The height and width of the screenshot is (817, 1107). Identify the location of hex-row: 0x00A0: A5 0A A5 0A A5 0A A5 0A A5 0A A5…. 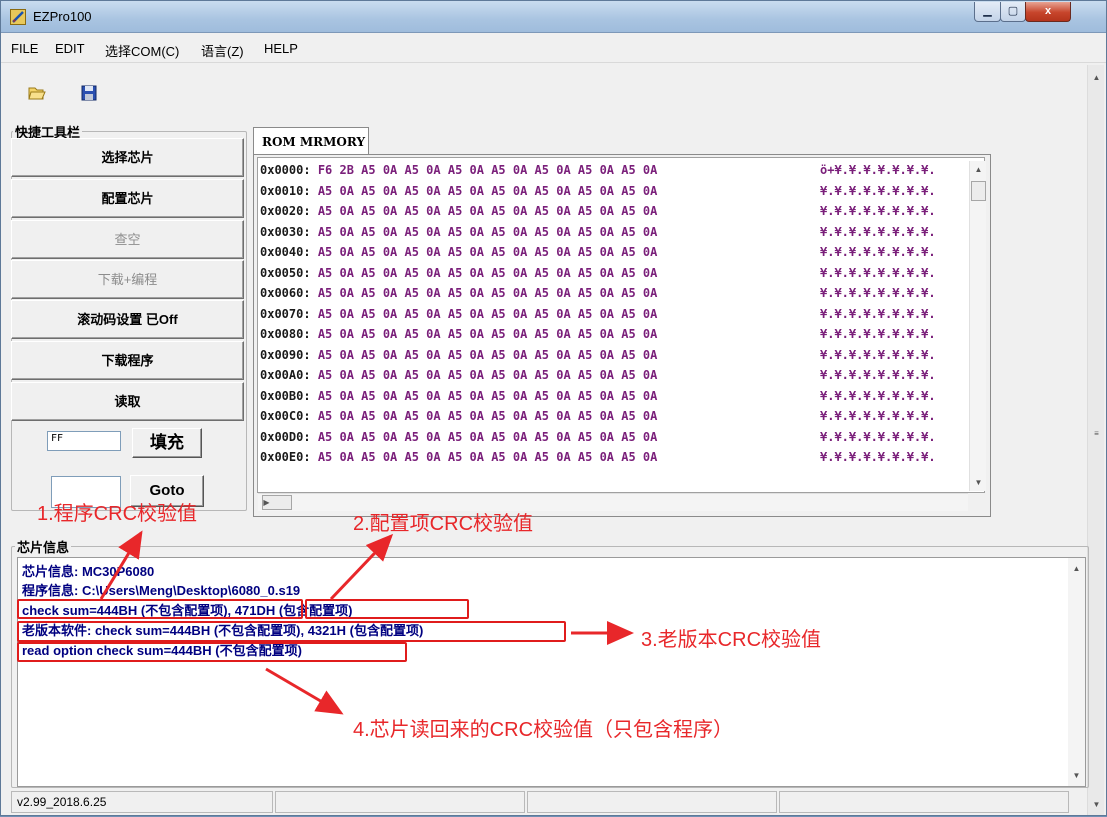
(598, 375).